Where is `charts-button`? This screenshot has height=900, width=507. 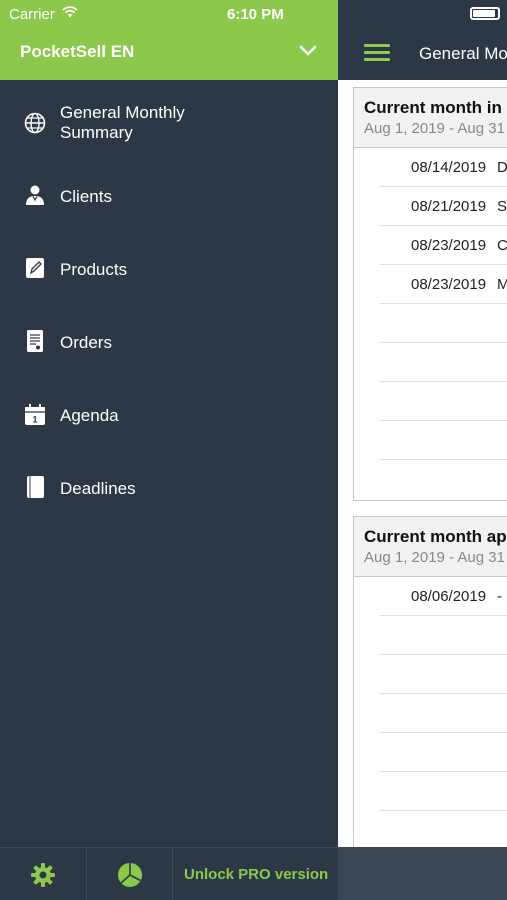
charts-button is located at coordinates (130, 874).